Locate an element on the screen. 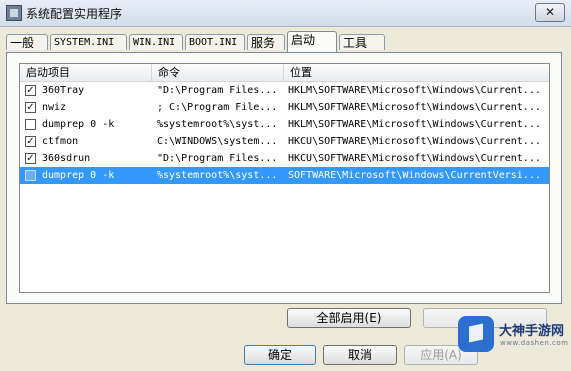 This screenshot has height=371, width=571. window-title: 系统配置实用程序 is located at coordinates (74, 14).